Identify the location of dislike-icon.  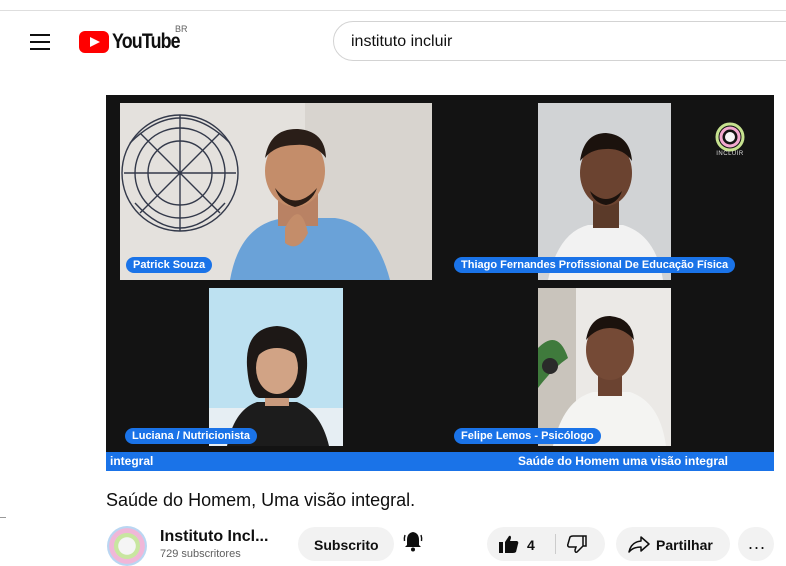
(577, 544).